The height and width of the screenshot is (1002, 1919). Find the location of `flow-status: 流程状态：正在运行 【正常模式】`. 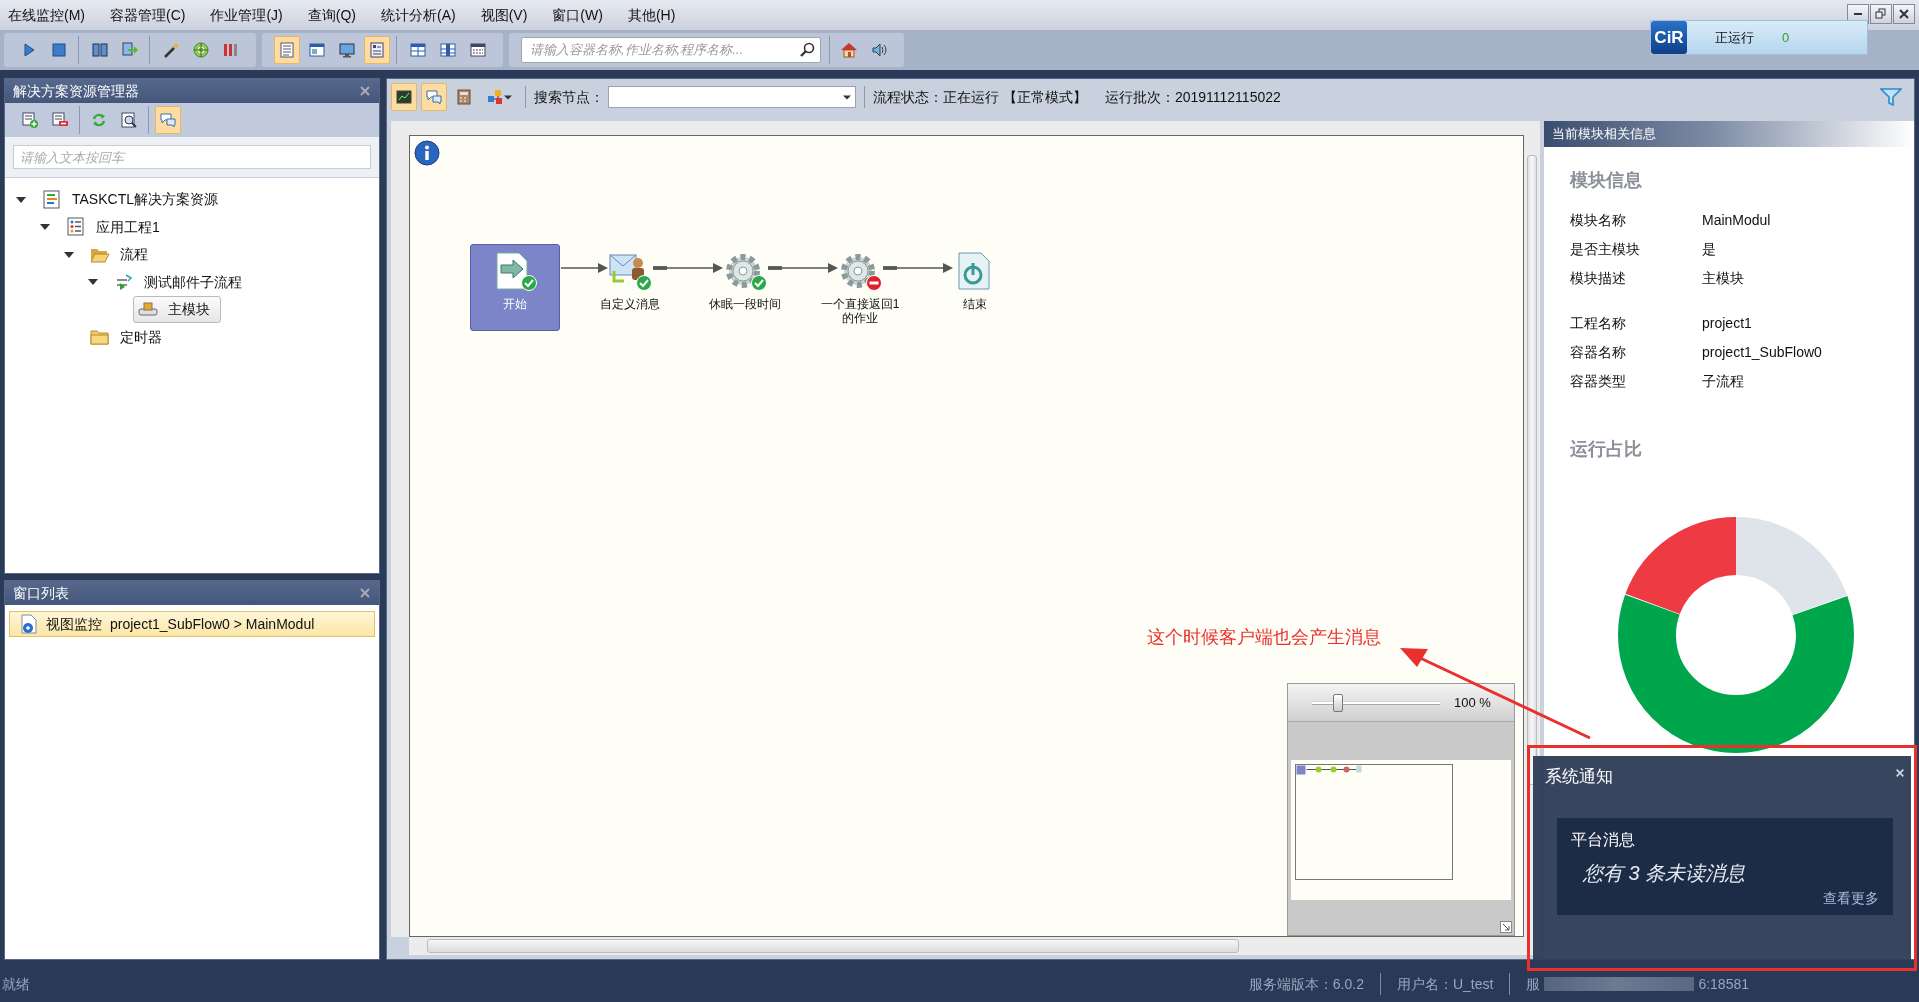

flow-status: 流程状态：正在运行 【正常模式】 is located at coordinates (980, 97).